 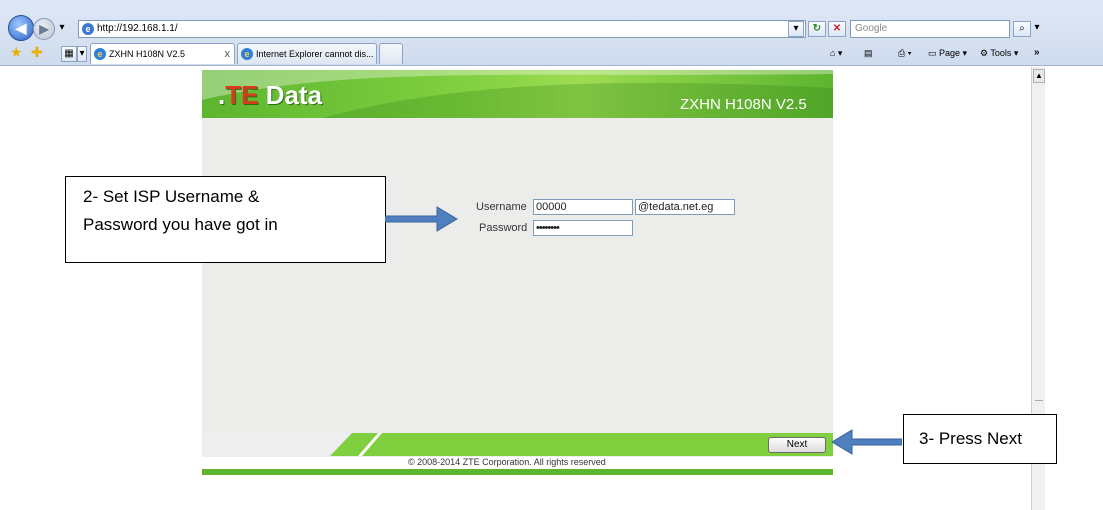 I want to click on page-menu: ▭ Page ▾, so click(x=947, y=53).